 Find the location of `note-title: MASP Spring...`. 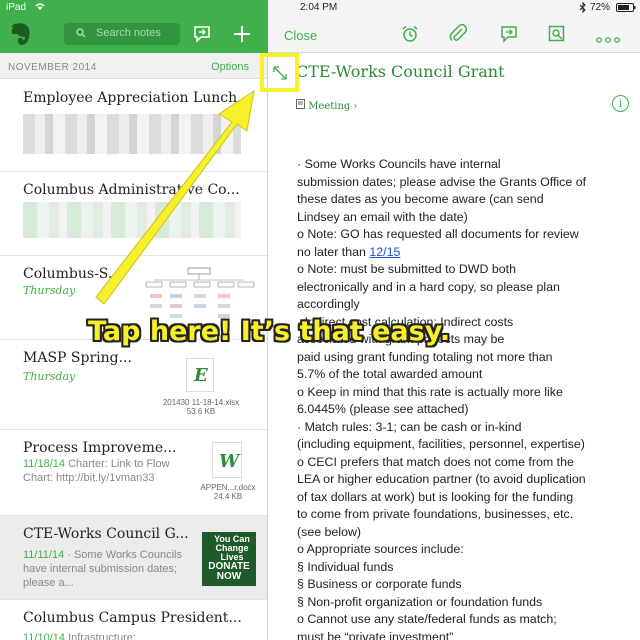

note-title: MASP Spring... is located at coordinates (77, 358).